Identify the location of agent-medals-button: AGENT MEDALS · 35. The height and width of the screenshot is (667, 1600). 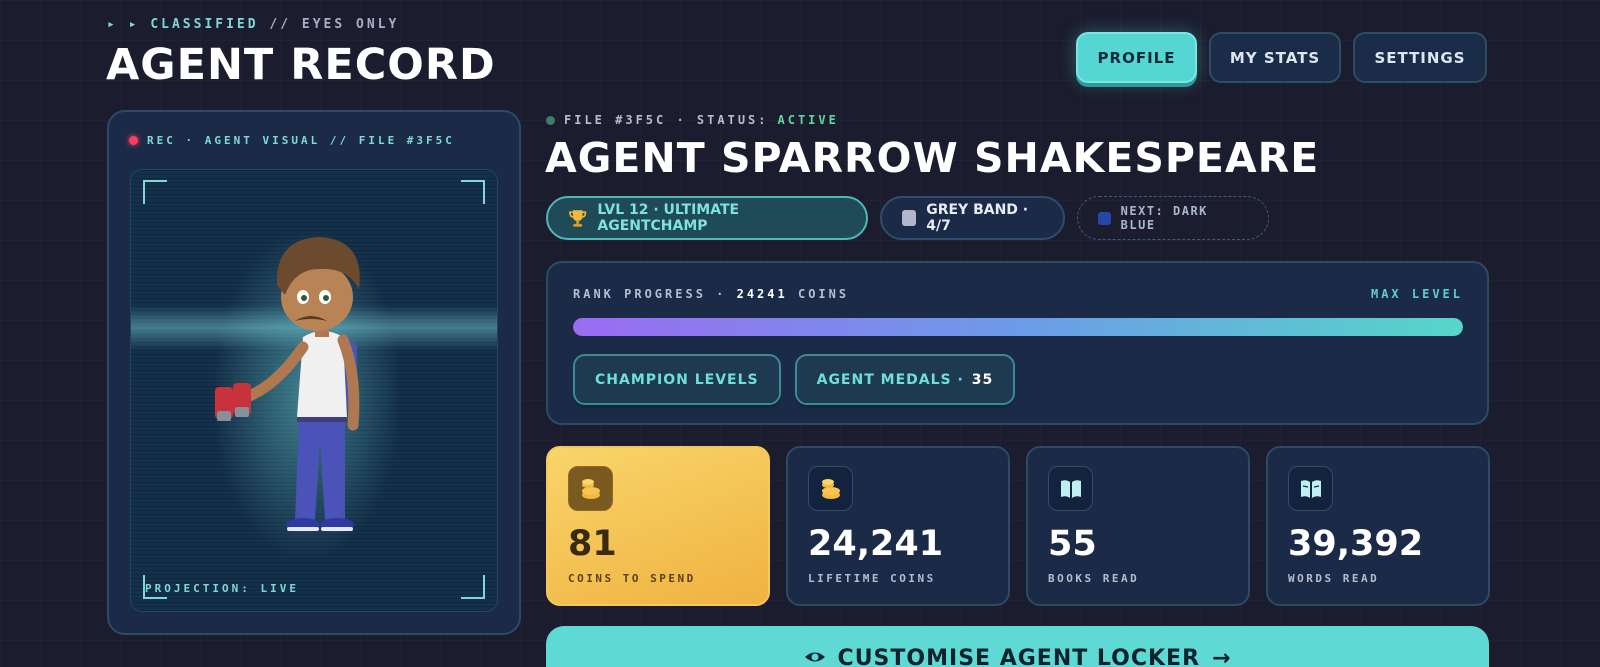
(905, 379).